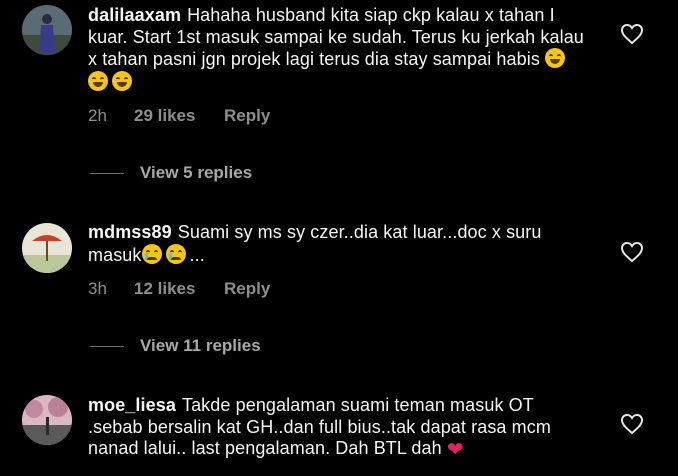 Image resolution: width=678 pixels, height=476 pixels. Describe the element at coordinates (200, 345) in the screenshot. I see `view-replies-label: View 11 replies` at that location.